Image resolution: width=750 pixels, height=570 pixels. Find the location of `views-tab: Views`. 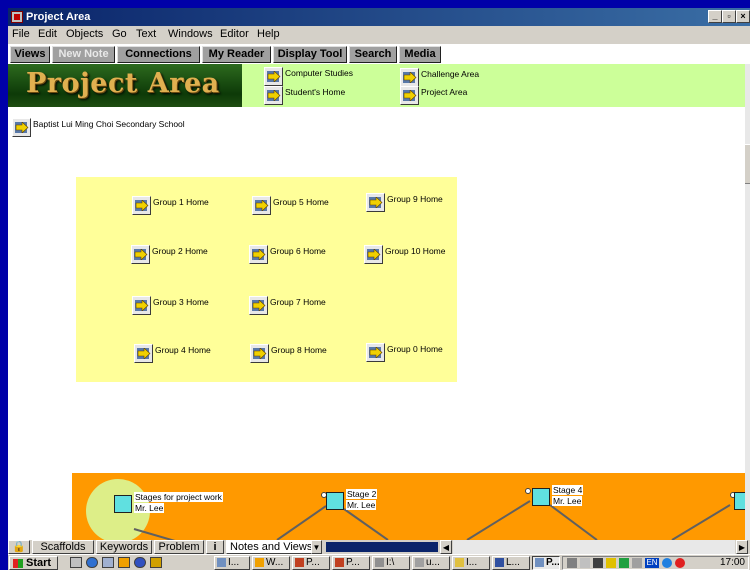

views-tab: Views is located at coordinates (30, 54).